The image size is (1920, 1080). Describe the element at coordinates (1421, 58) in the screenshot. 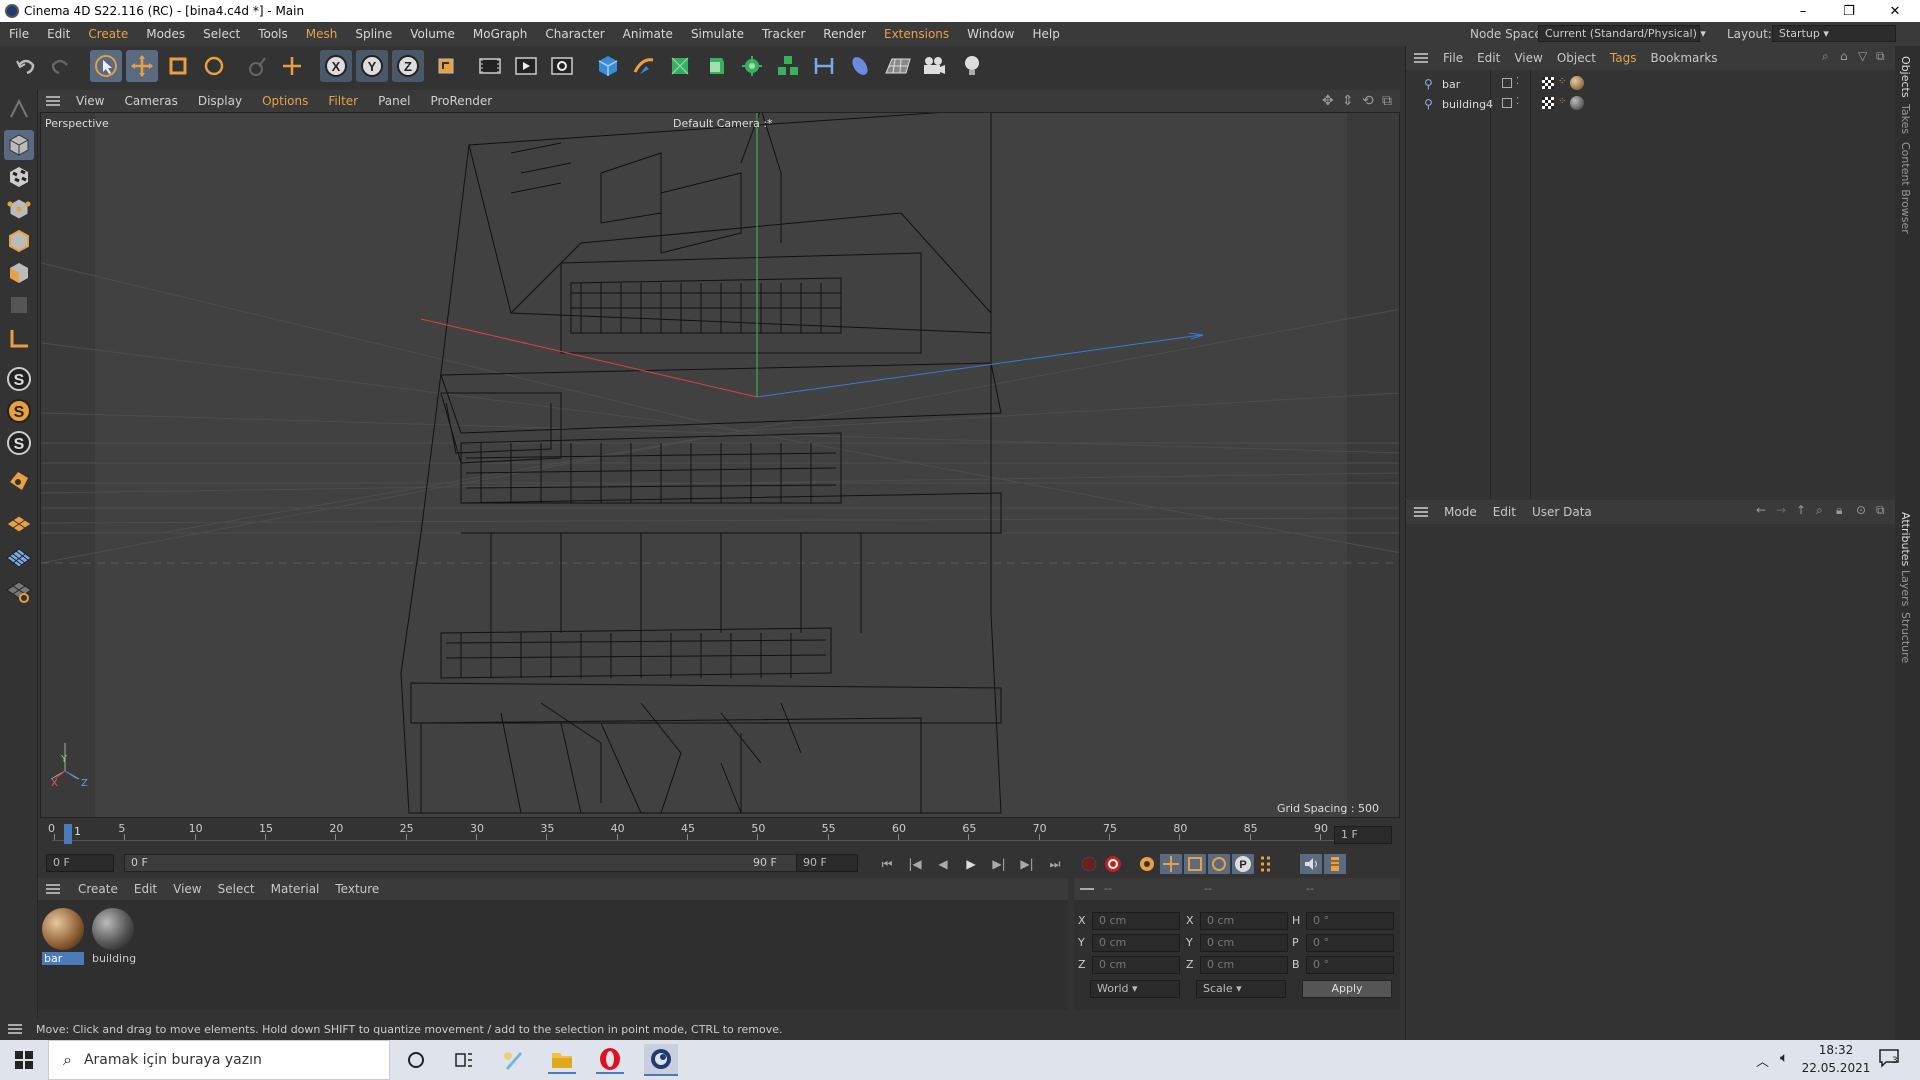

I see `object-hamburger-icon` at that location.